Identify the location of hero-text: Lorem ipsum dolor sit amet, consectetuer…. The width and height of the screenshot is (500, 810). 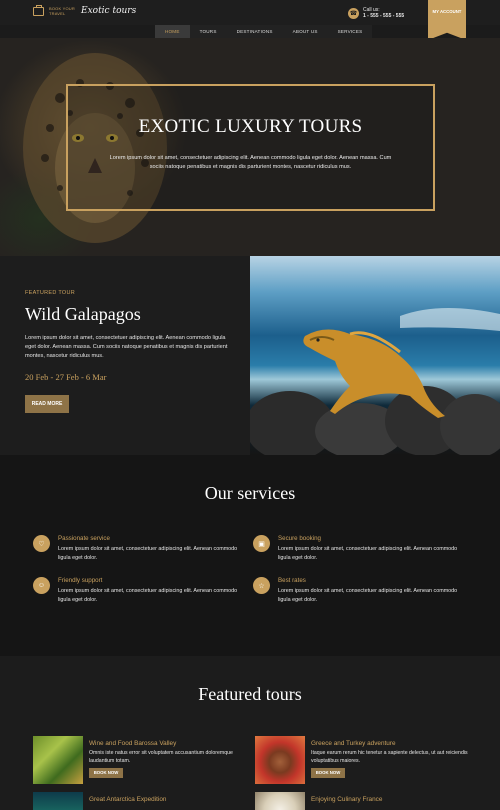
(250, 162).